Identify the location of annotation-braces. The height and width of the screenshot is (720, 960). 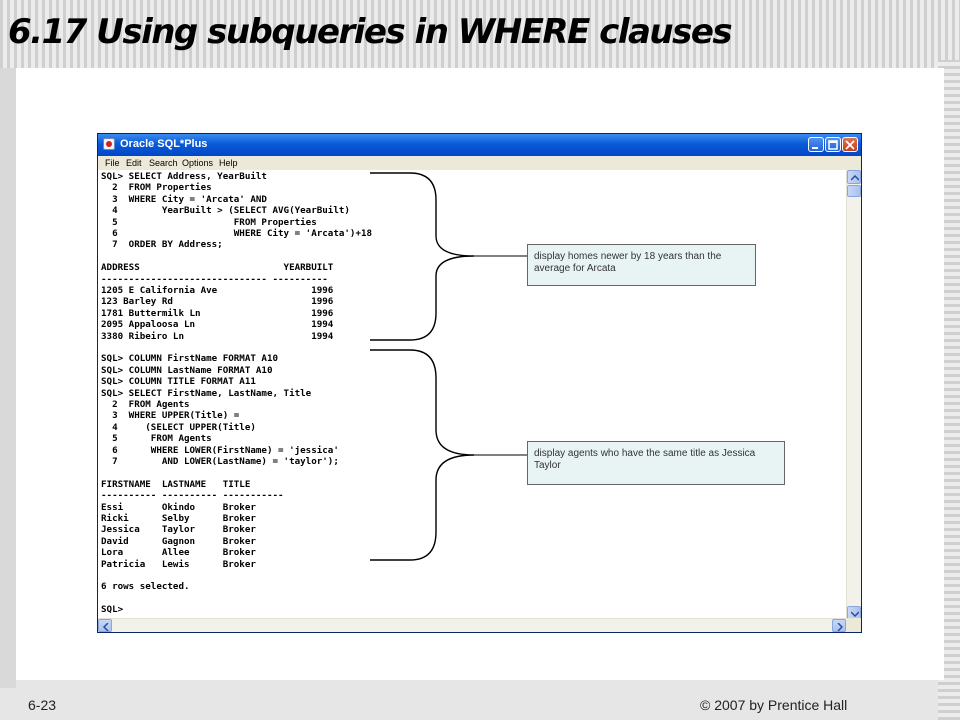
(448, 366).